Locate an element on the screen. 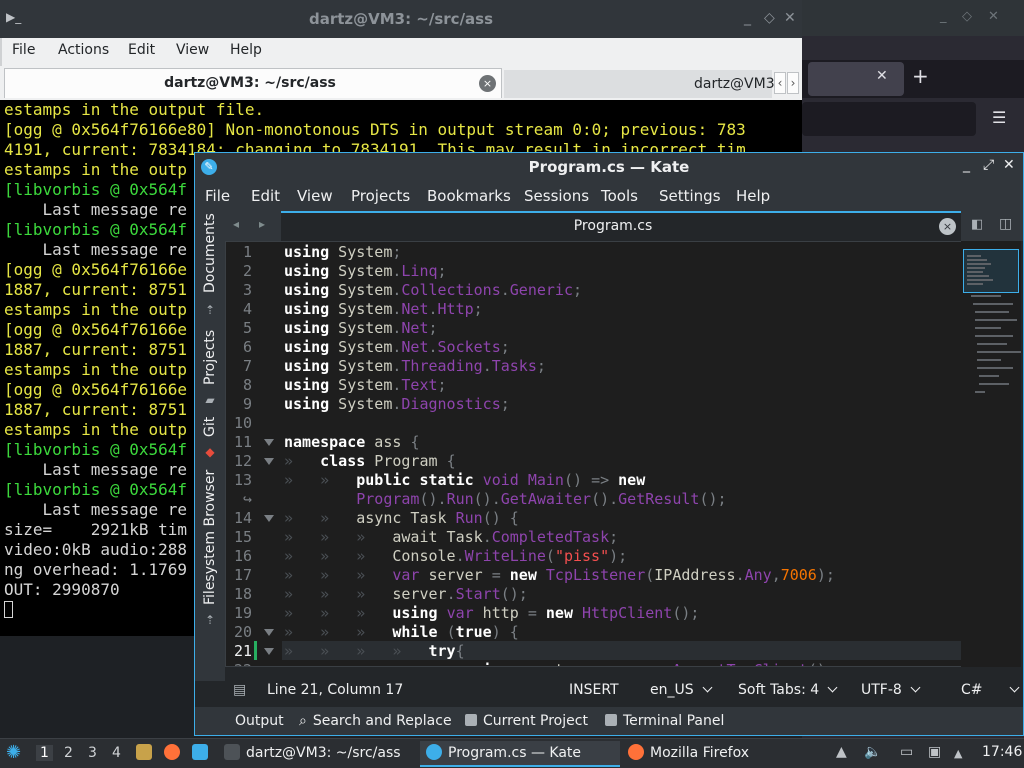 This screenshot has width=1024, height=768. task-terminal: dartz@VM3: ~/src/ass is located at coordinates (319, 754).